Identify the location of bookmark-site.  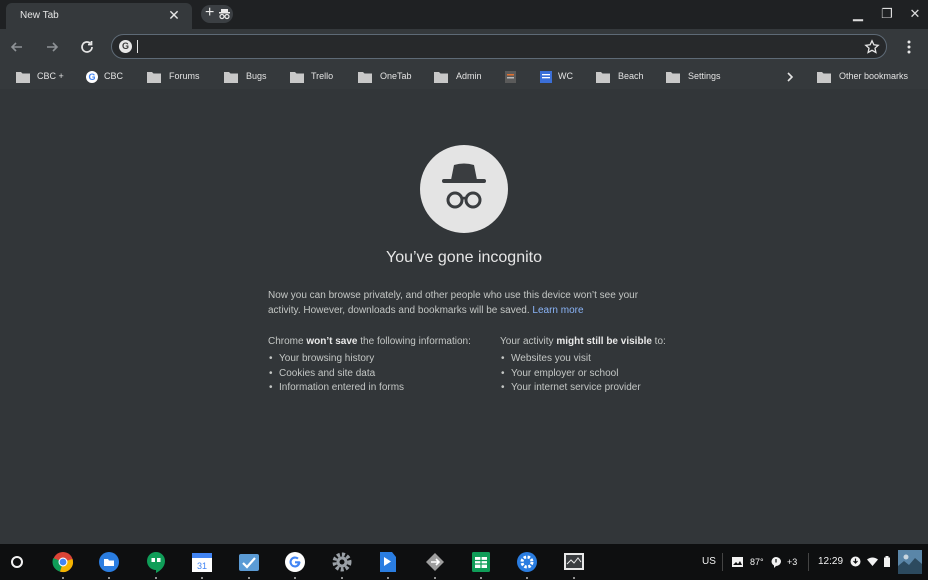
(512, 77).